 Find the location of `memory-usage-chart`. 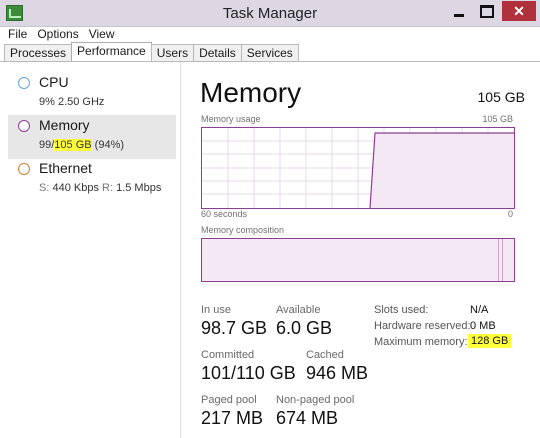

memory-usage-chart is located at coordinates (358, 168).